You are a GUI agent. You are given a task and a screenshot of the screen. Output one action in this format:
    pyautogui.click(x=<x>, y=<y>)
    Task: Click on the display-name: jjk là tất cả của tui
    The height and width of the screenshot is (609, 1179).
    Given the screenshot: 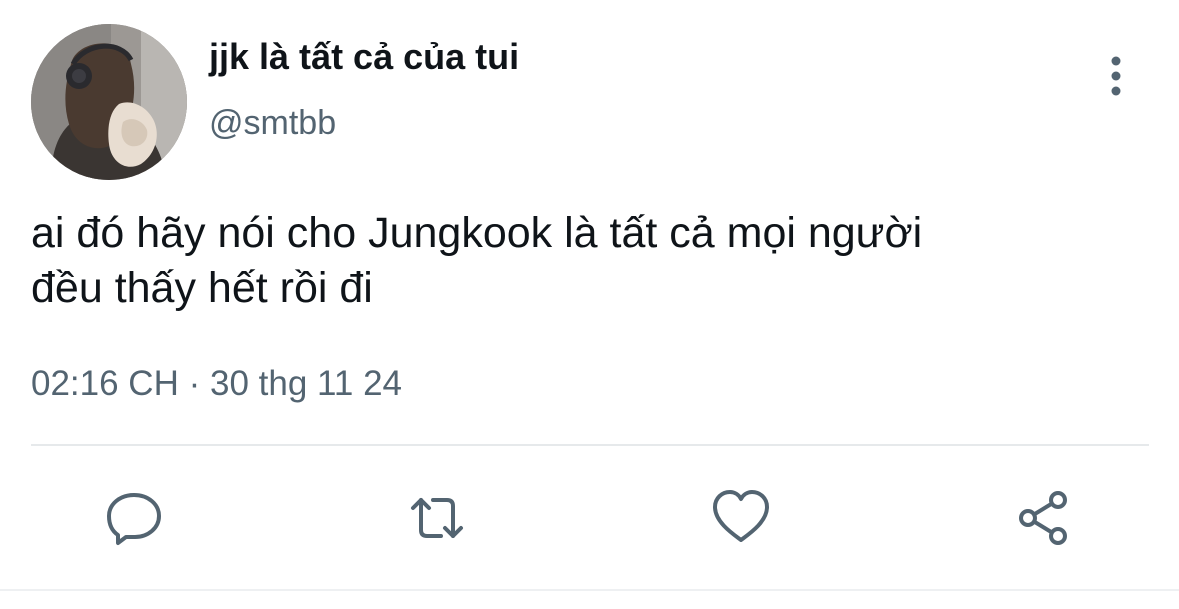 What is the action you would take?
    pyautogui.click(x=364, y=57)
    